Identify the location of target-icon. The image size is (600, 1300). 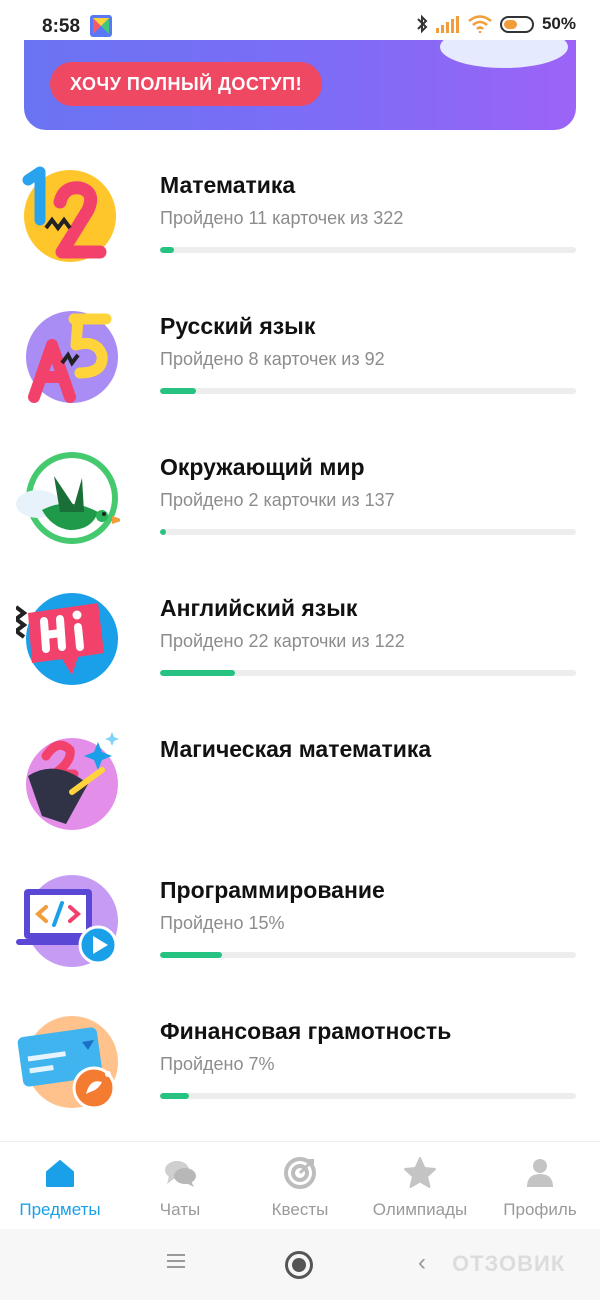
(300, 1173).